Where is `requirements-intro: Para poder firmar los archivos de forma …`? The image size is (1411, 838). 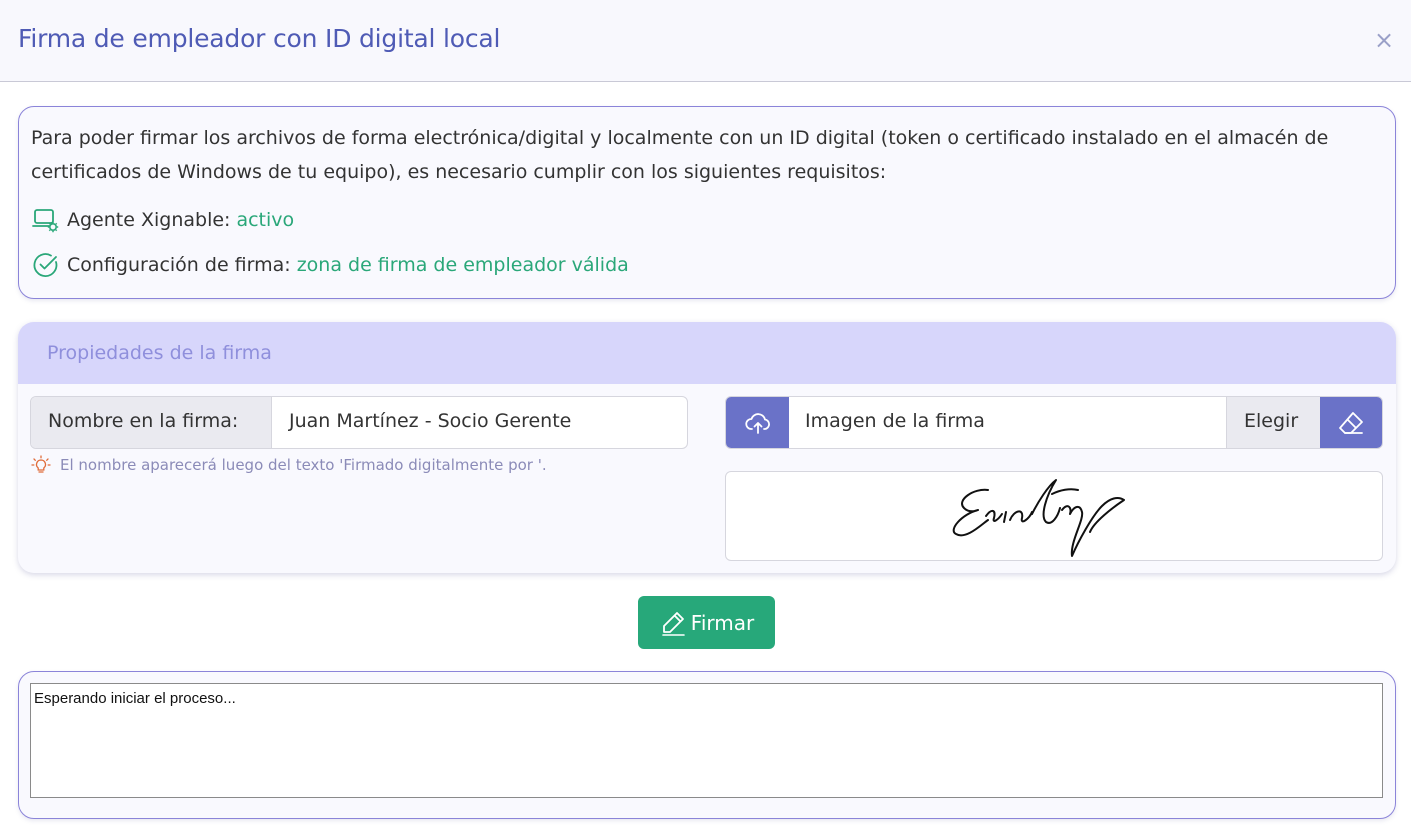 requirements-intro: Para poder firmar los archivos de forma … is located at coordinates (680, 155).